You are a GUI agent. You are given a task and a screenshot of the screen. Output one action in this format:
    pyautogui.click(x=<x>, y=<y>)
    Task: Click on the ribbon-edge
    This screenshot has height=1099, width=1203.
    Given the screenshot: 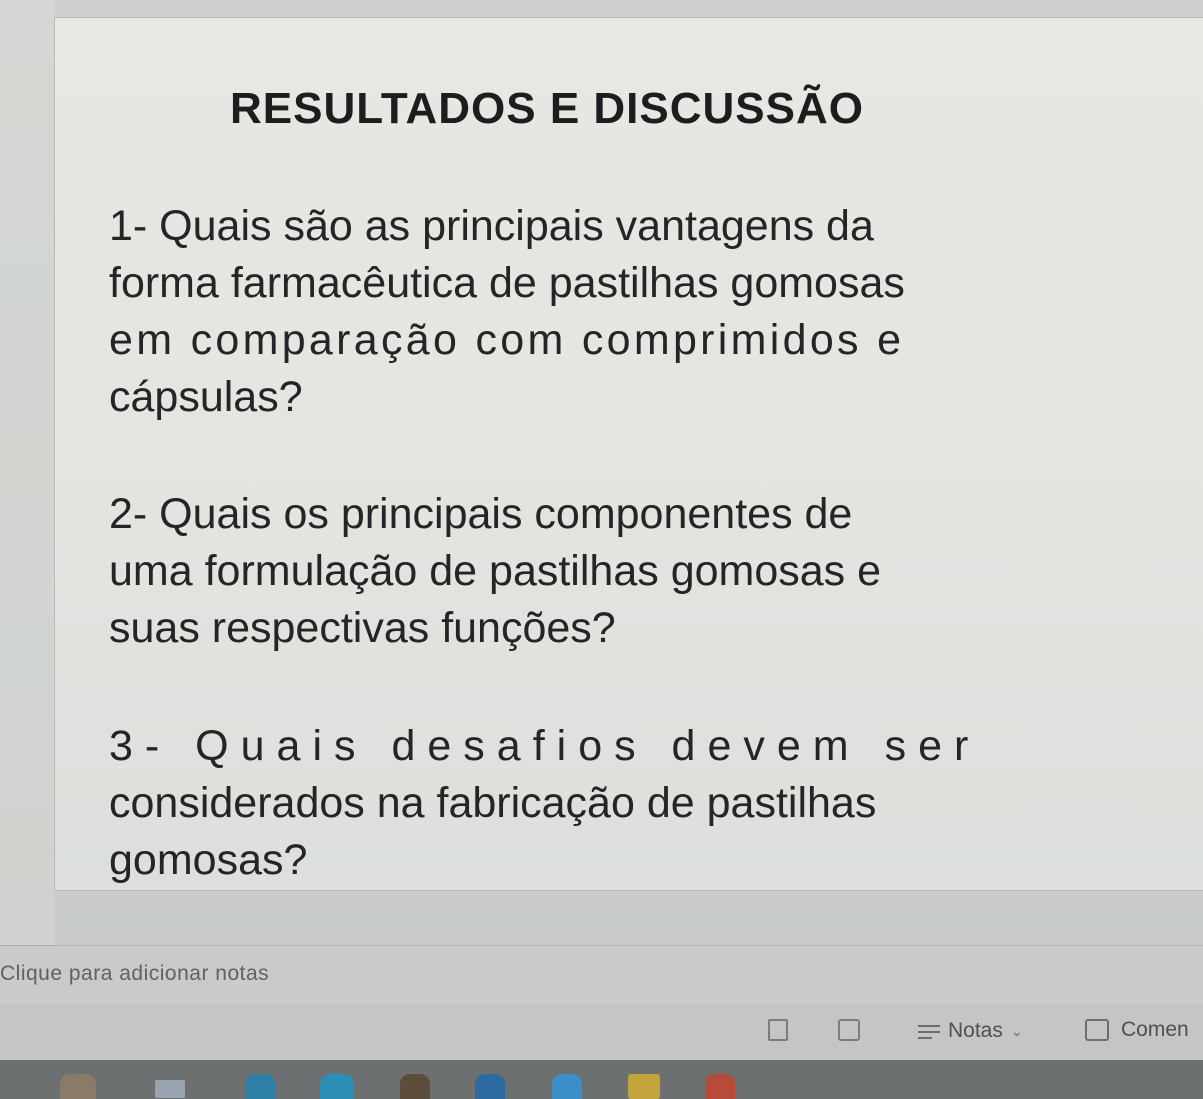 What is the action you would take?
    pyautogui.click(x=601, y=9)
    